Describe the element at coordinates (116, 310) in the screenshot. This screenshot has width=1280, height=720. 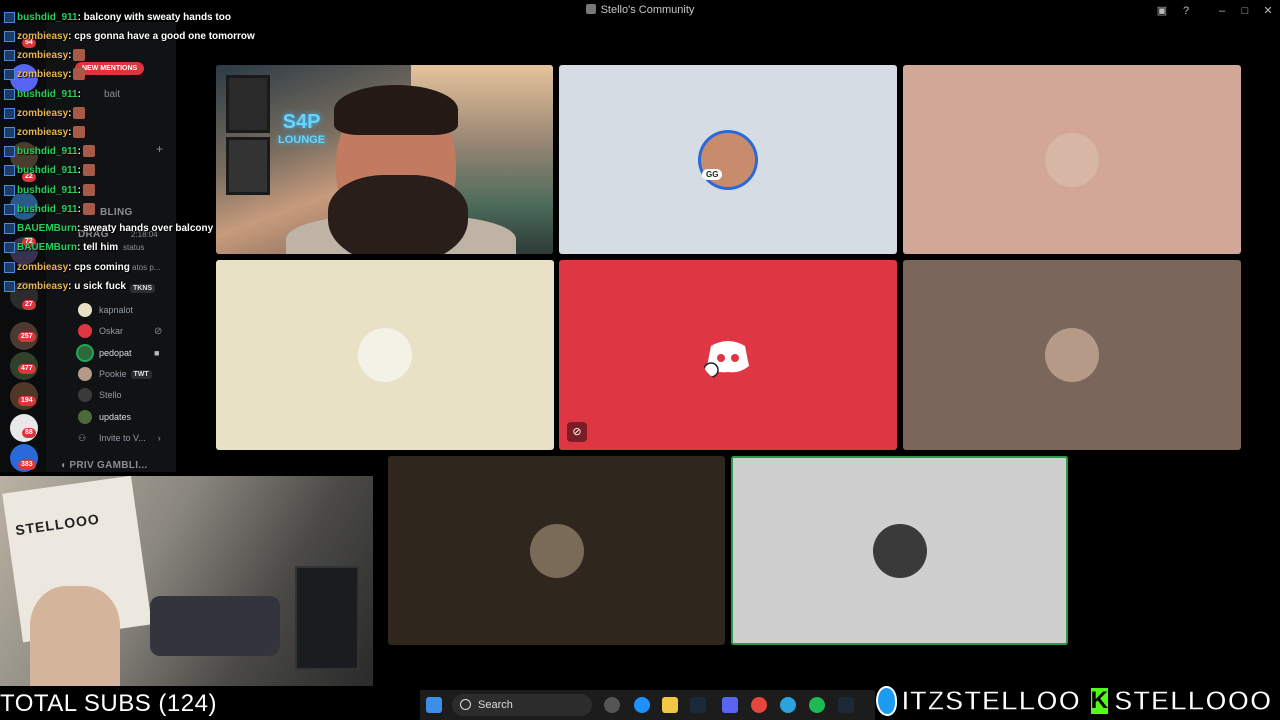
I see `member-name: kapnalot` at that location.